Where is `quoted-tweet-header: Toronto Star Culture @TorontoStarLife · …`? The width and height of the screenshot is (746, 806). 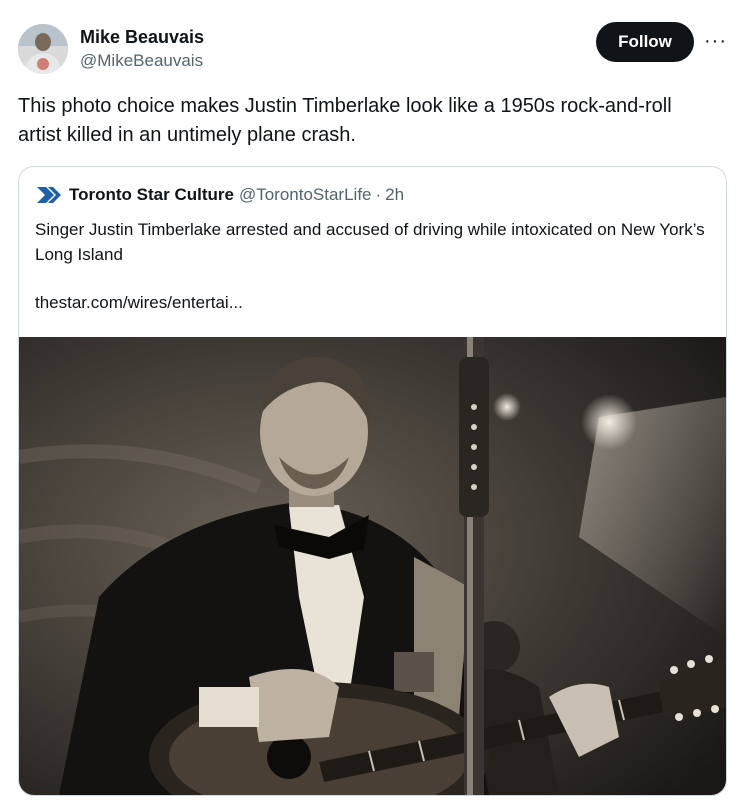
quoted-tweet-header: Toronto Star Culture @TorontoStarLife · … is located at coordinates (220, 195).